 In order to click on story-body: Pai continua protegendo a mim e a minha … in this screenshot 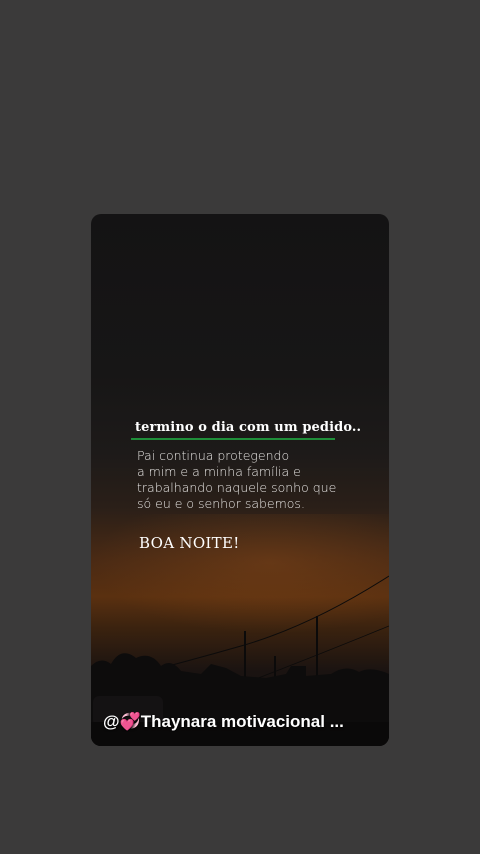, I will do `click(257, 480)`.